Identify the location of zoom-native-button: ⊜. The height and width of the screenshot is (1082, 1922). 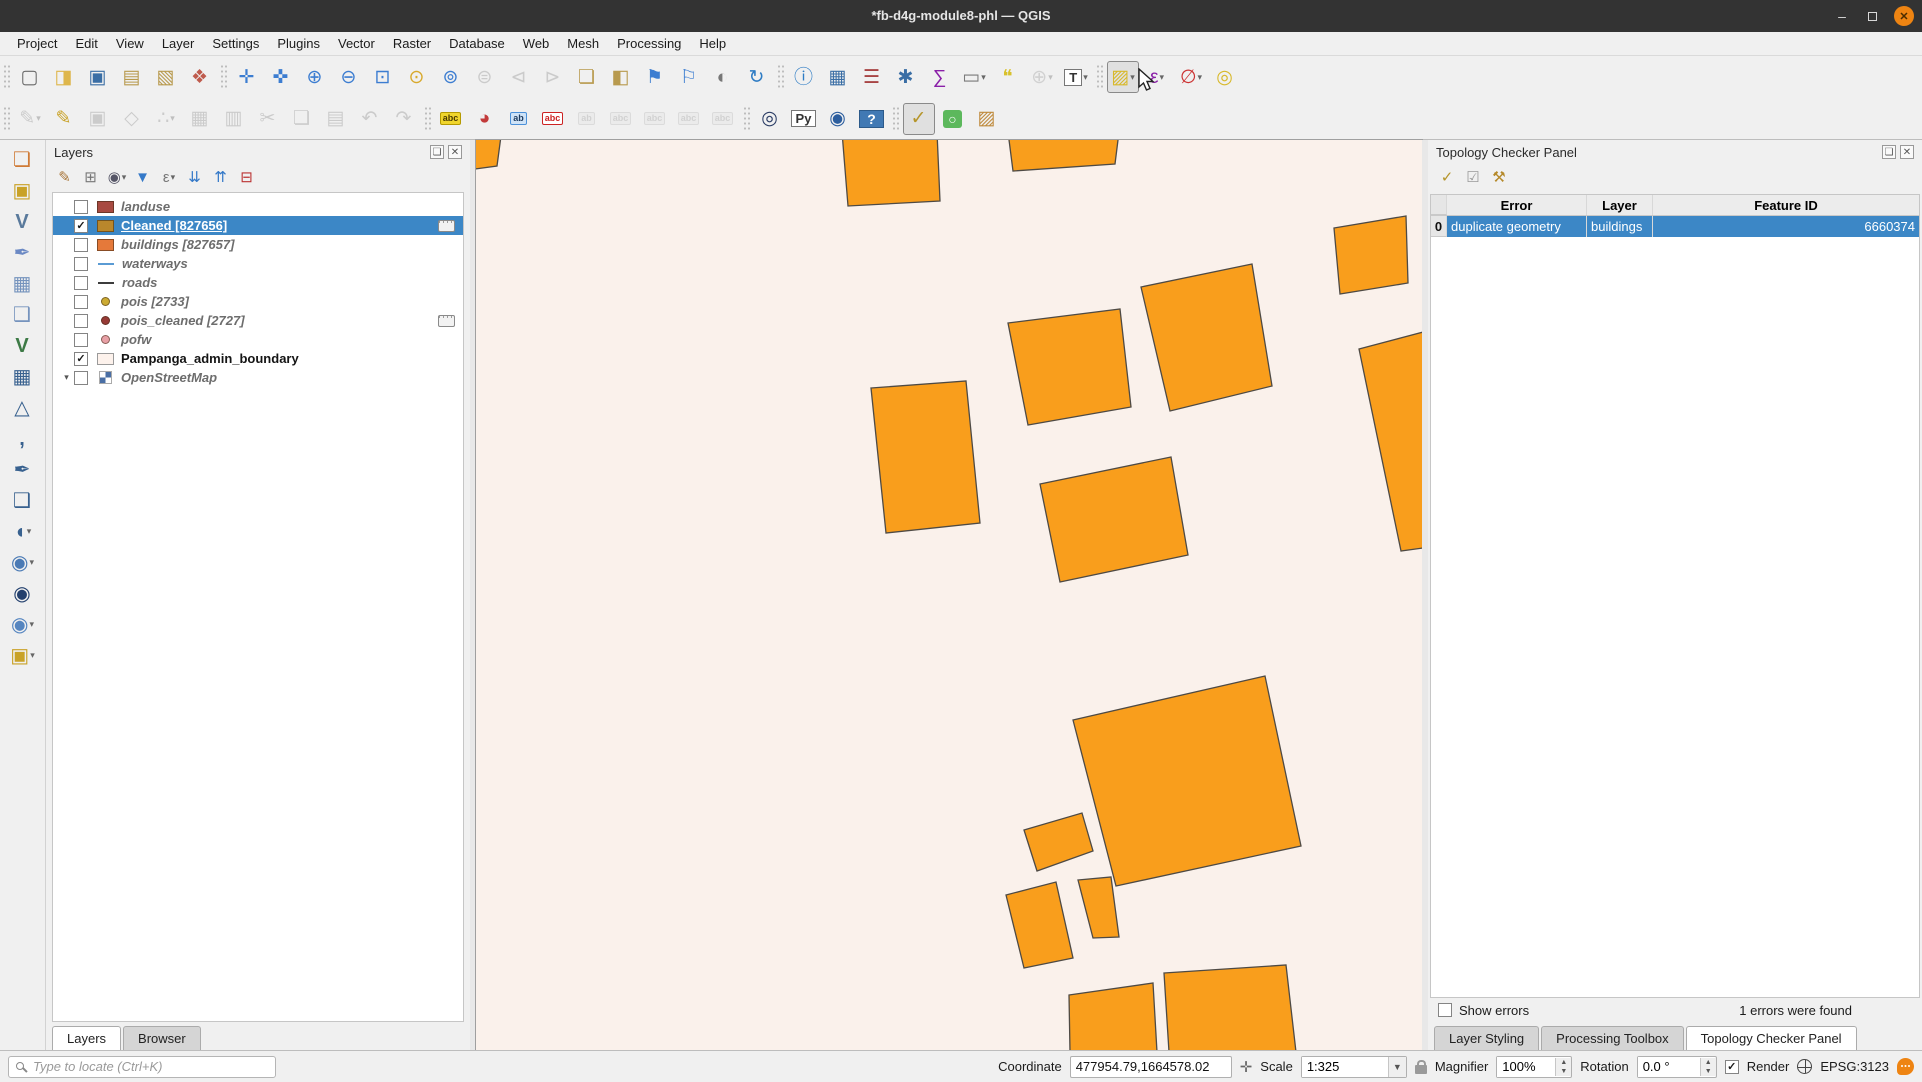
(485, 77).